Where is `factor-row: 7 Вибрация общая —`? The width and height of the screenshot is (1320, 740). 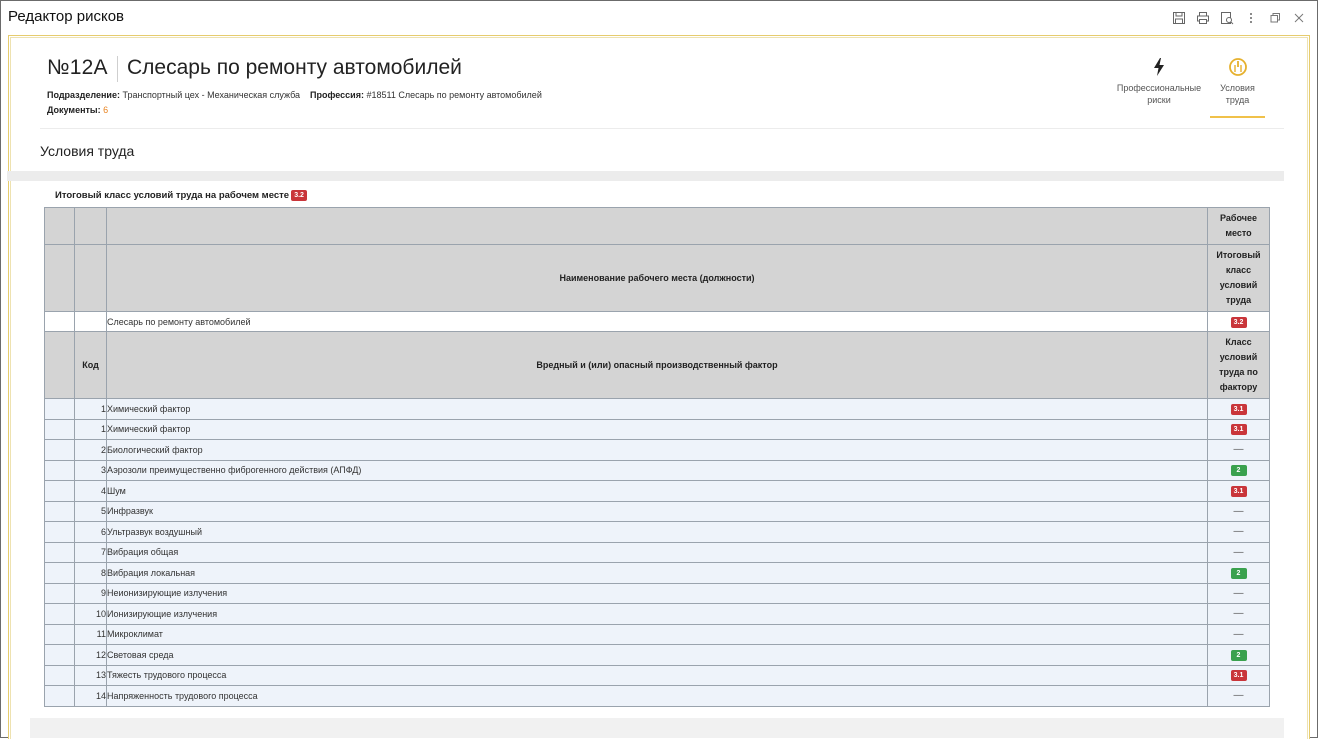 factor-row: 7 Вибрация общая — is located at coordinates (657, 552).